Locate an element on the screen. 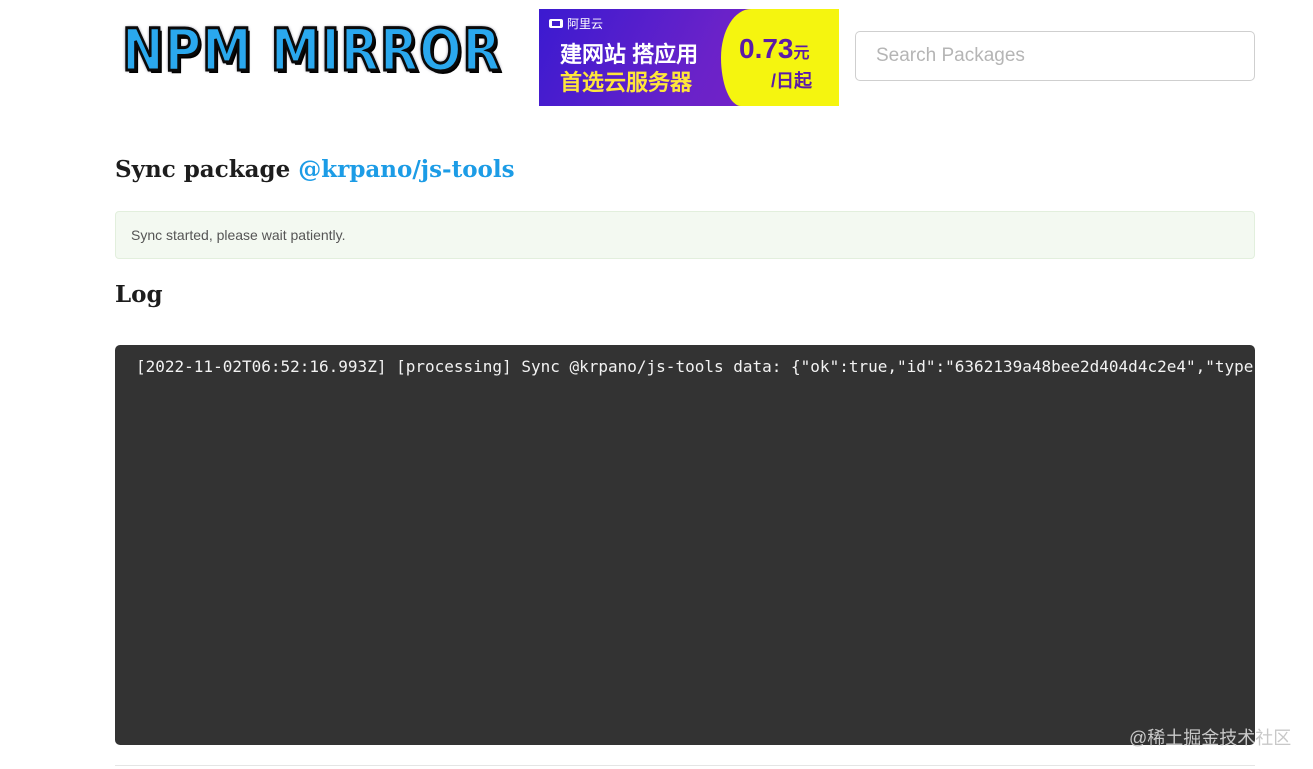 This screenshot has width=1313, height=769. advertisement-banner: 阿里云 建网站 搭应用 首选云服务器 0.73元 /日起 is located at coordinates (689, 57).